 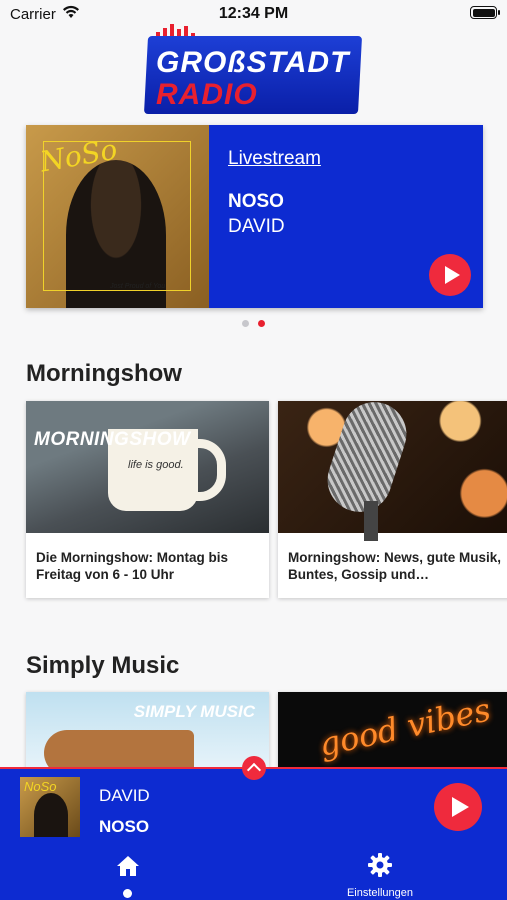 What do you see at coordinates (256, 201) in the screenshot?
I see `hero-song-title: NOSO` at bounding box center [256, 201].